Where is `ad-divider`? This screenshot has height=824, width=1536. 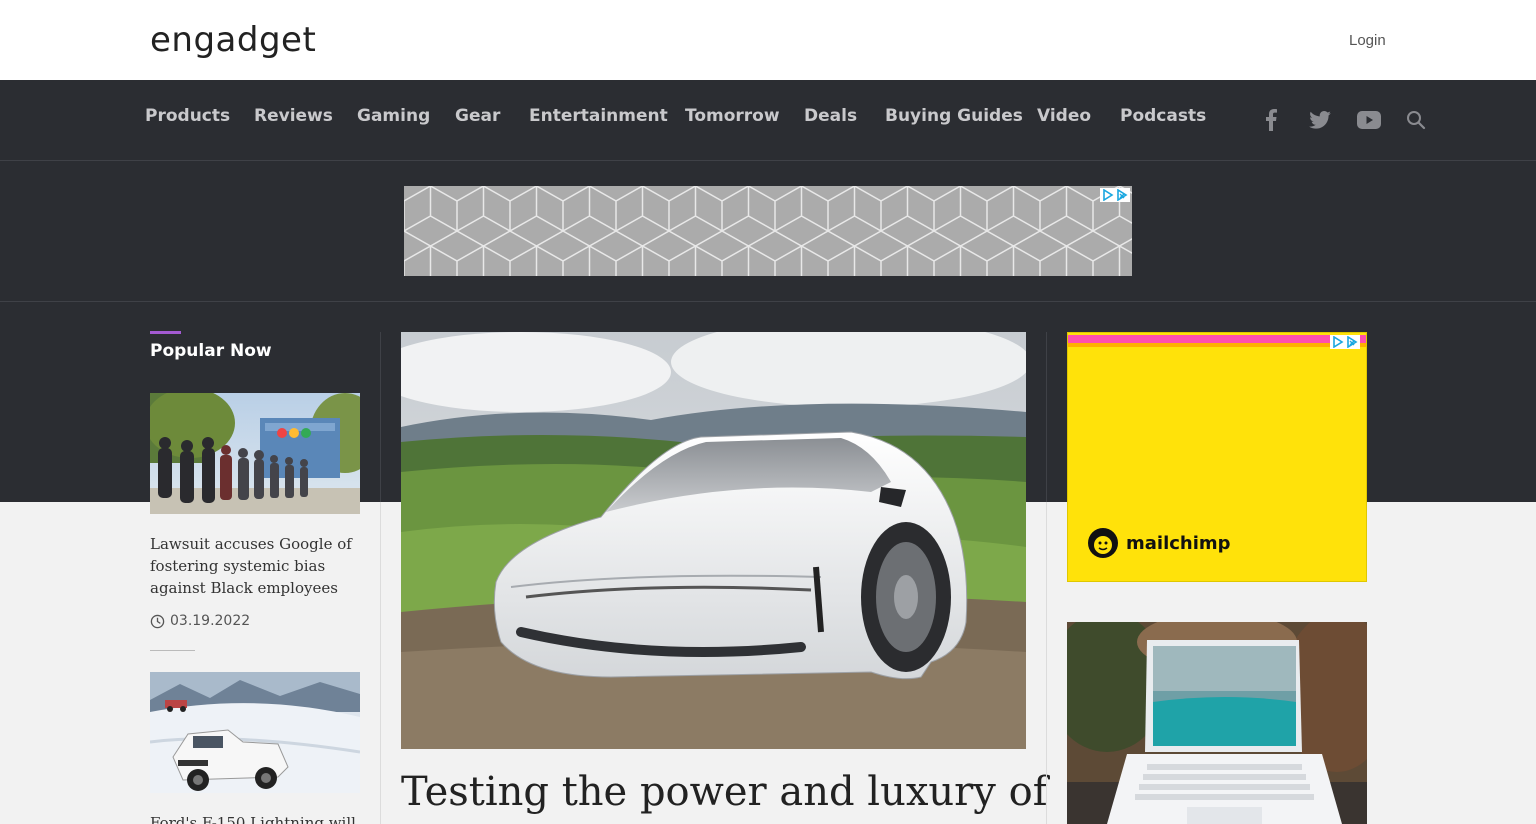
ad-divider is located at coordinates (768, 301).